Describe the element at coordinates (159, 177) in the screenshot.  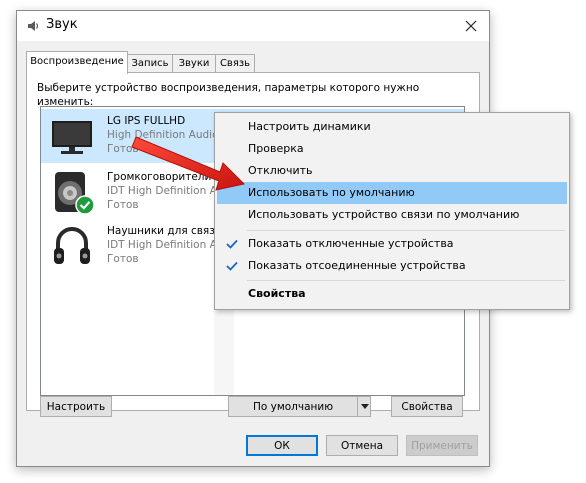
I see `device-name: Громкоговорители` at that location.